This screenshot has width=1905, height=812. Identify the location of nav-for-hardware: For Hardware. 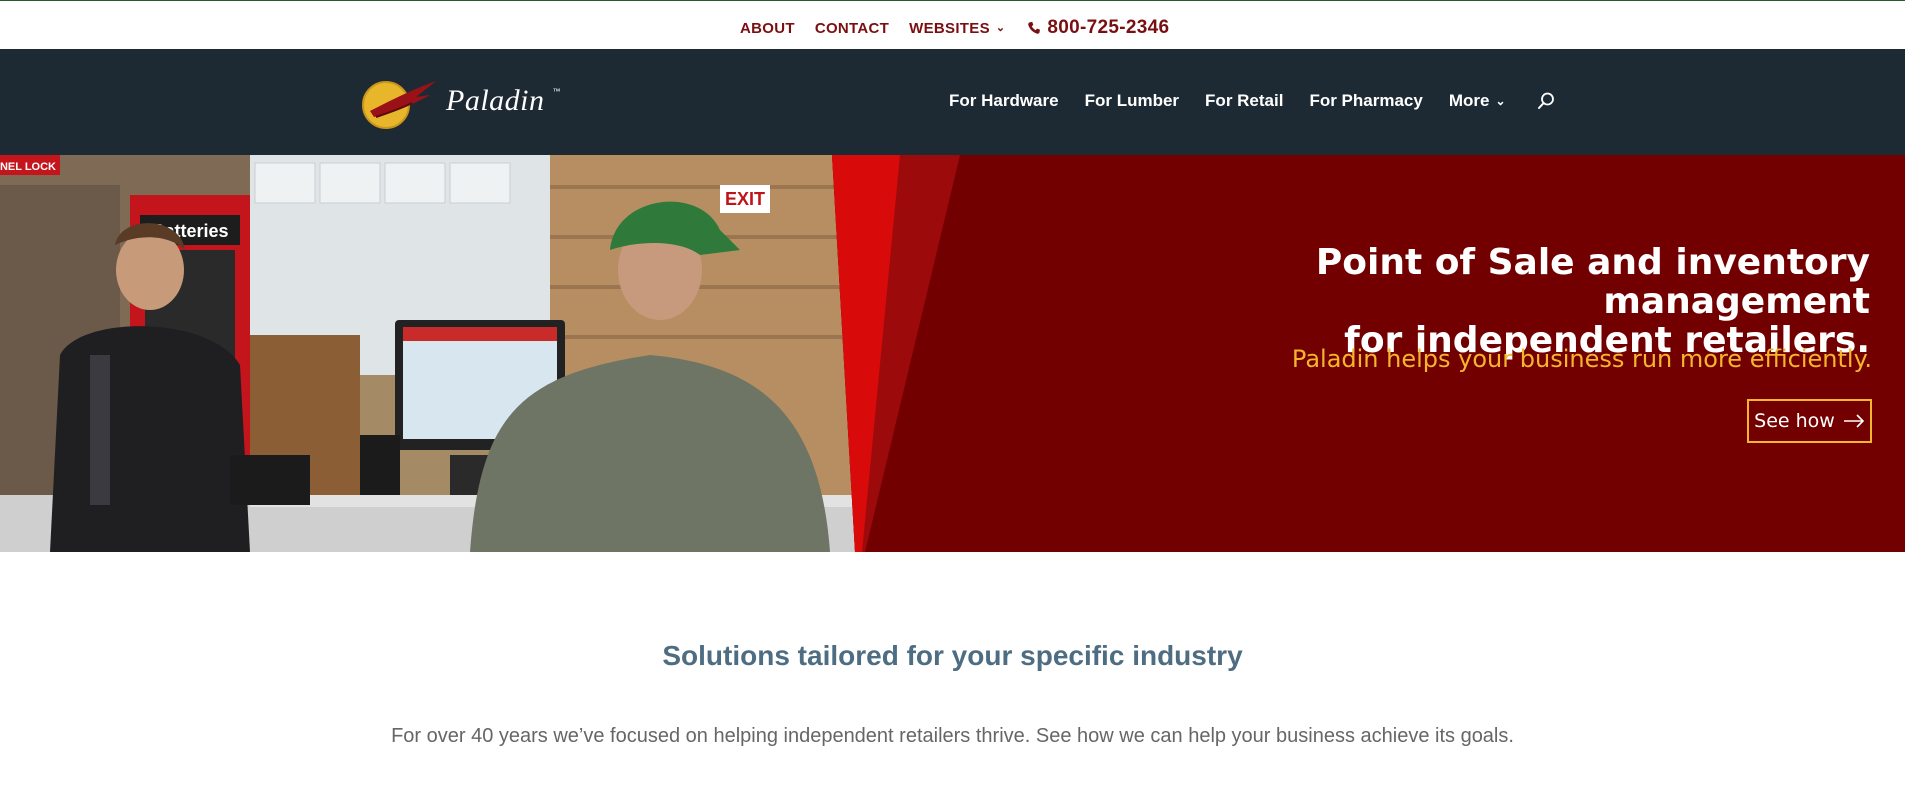
(1004, 101).